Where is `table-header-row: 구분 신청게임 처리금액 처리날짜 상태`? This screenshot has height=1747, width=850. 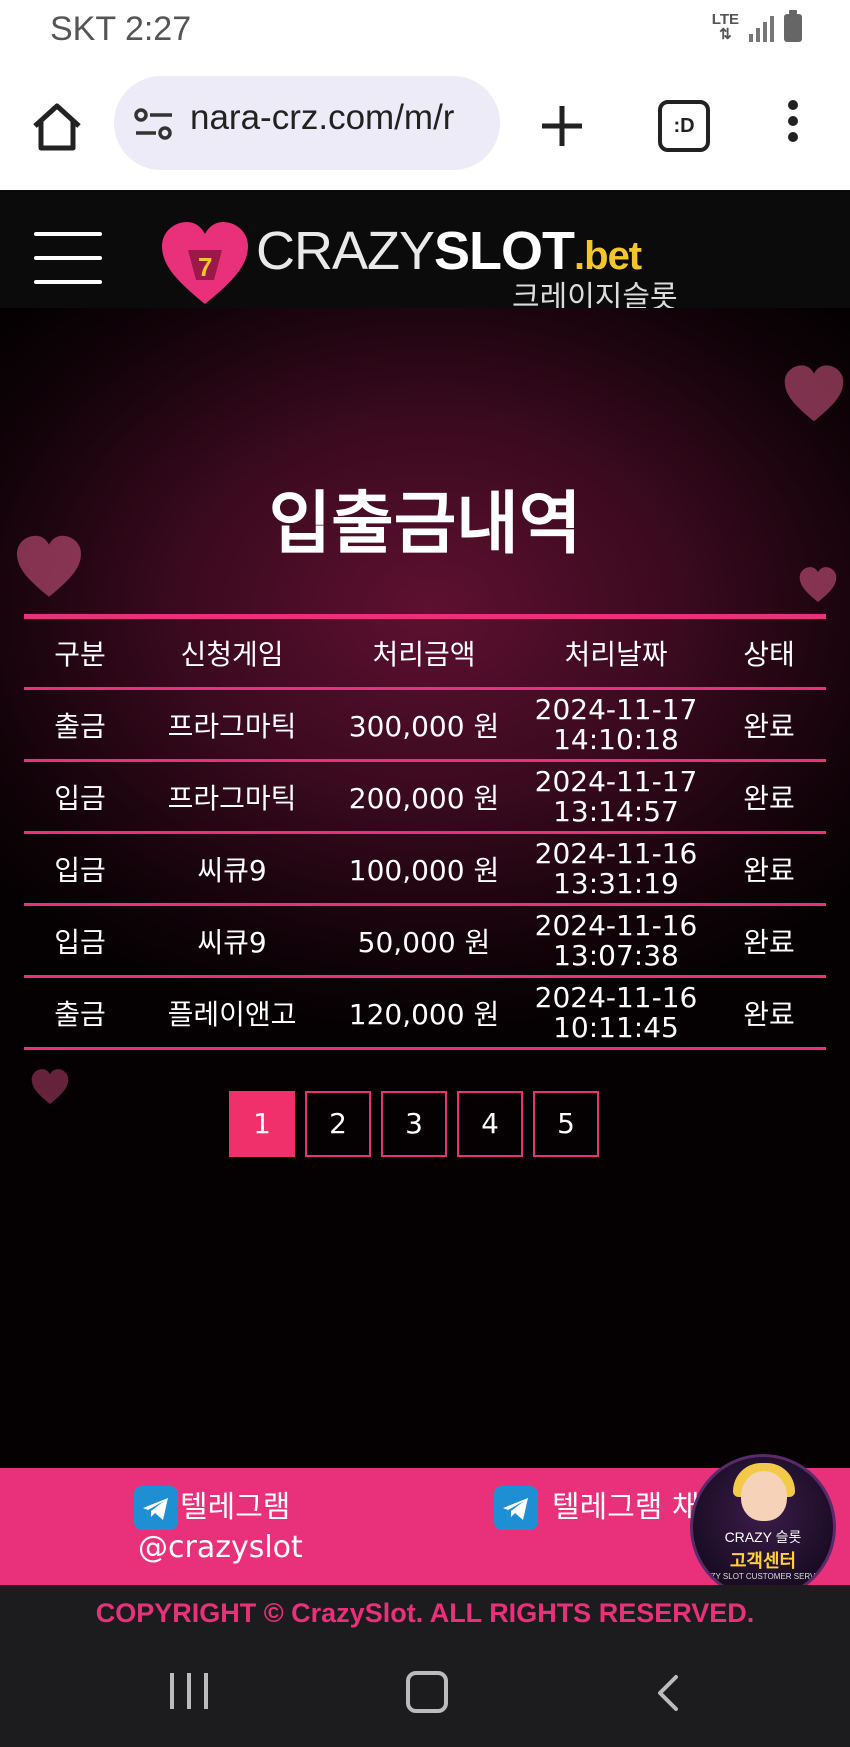 table-header-row: 구분 신청게임 처리금액 처리날짜 상태 is located at coordinates (425, 654).